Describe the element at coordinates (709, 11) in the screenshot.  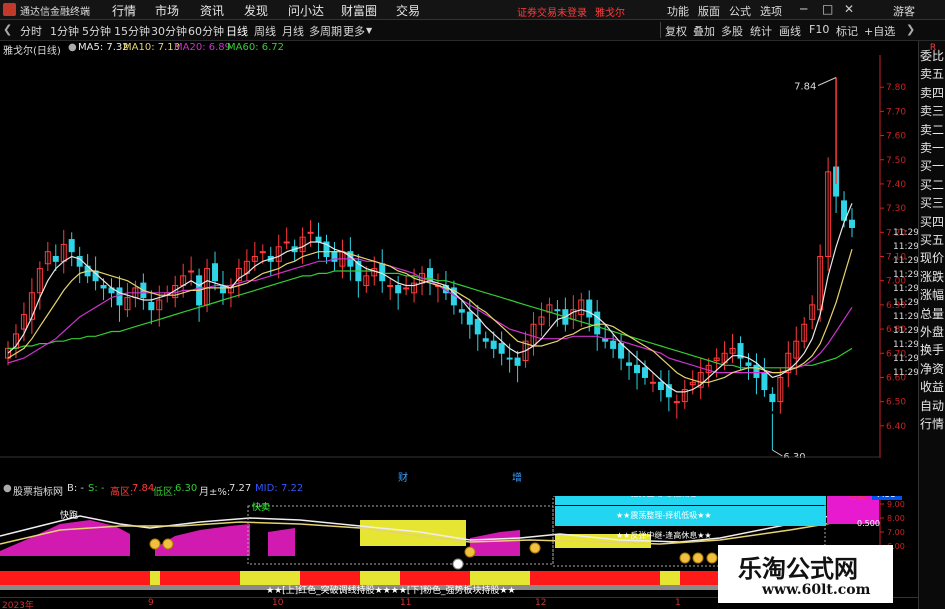
I see `menu-banmian: 版面` at that location.